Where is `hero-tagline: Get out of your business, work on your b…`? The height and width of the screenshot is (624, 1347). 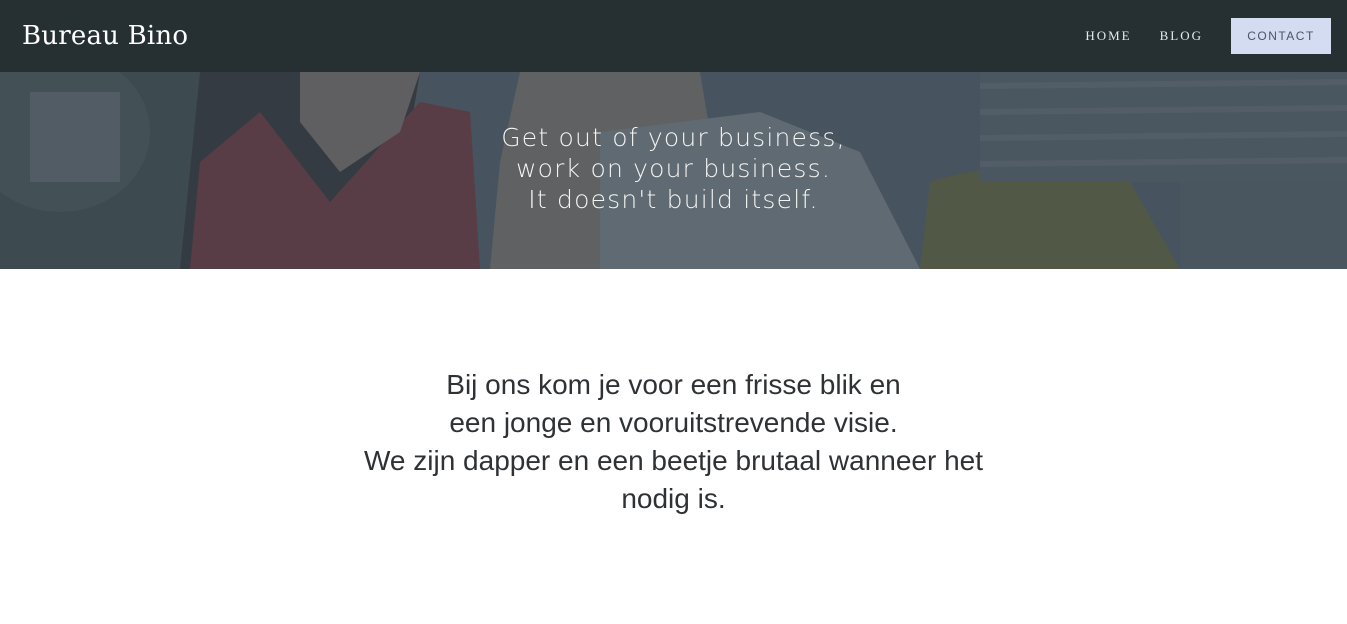
hero-tagline: Get out of your business, work on your b… is located at coordinates (673, 168).